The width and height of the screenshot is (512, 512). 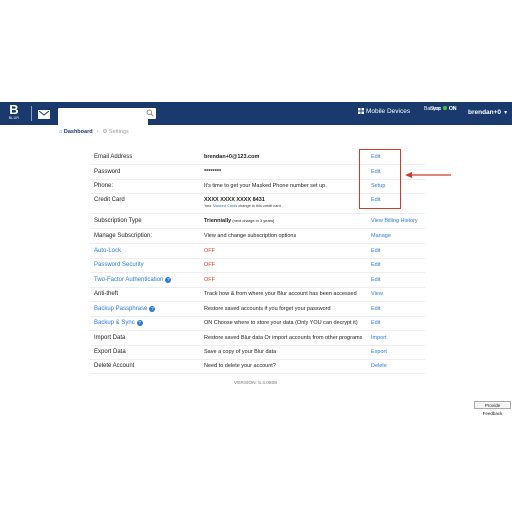 I want to click on row-label: Credit Card, so click(x=109, y=200).